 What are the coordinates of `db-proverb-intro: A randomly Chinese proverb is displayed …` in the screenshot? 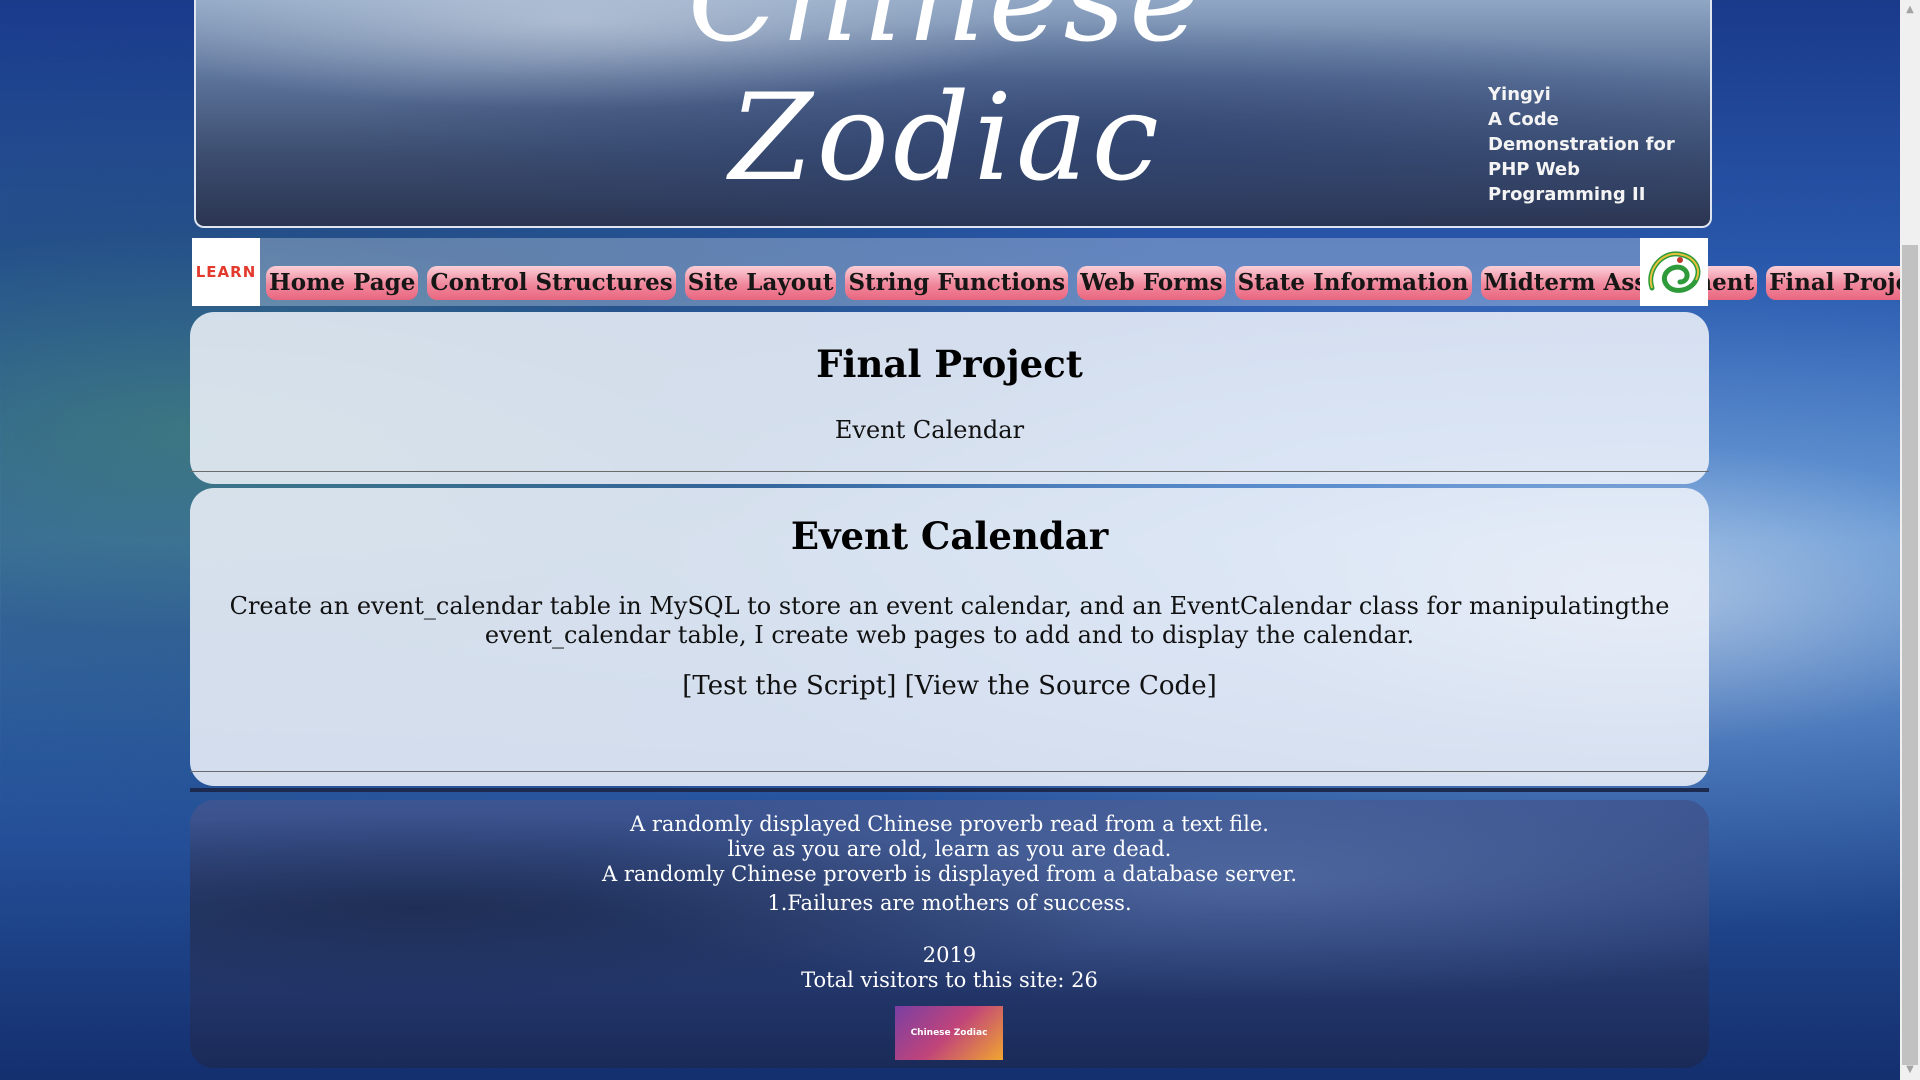 It's located at (949, 874).